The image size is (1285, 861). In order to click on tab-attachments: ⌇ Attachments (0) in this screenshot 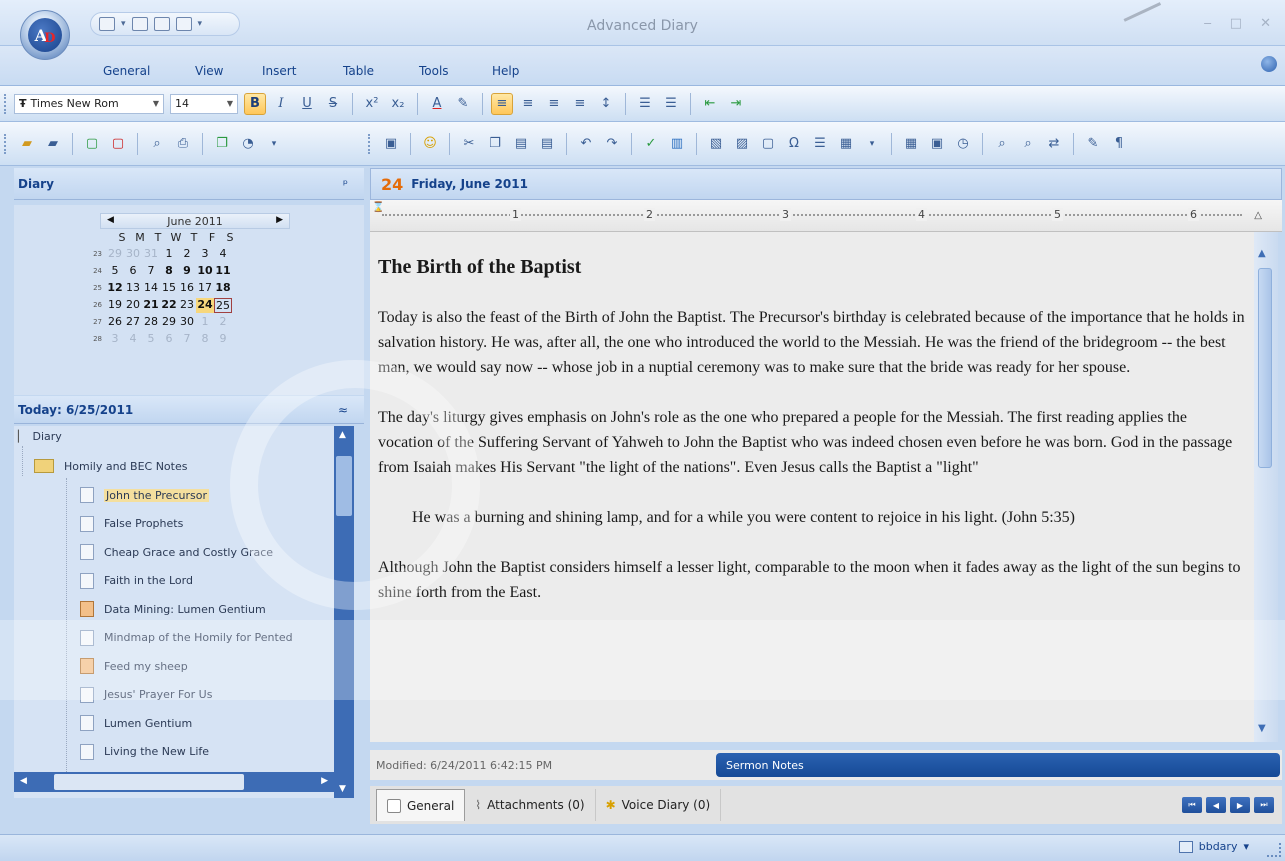, I will do `click(530, 805)`.